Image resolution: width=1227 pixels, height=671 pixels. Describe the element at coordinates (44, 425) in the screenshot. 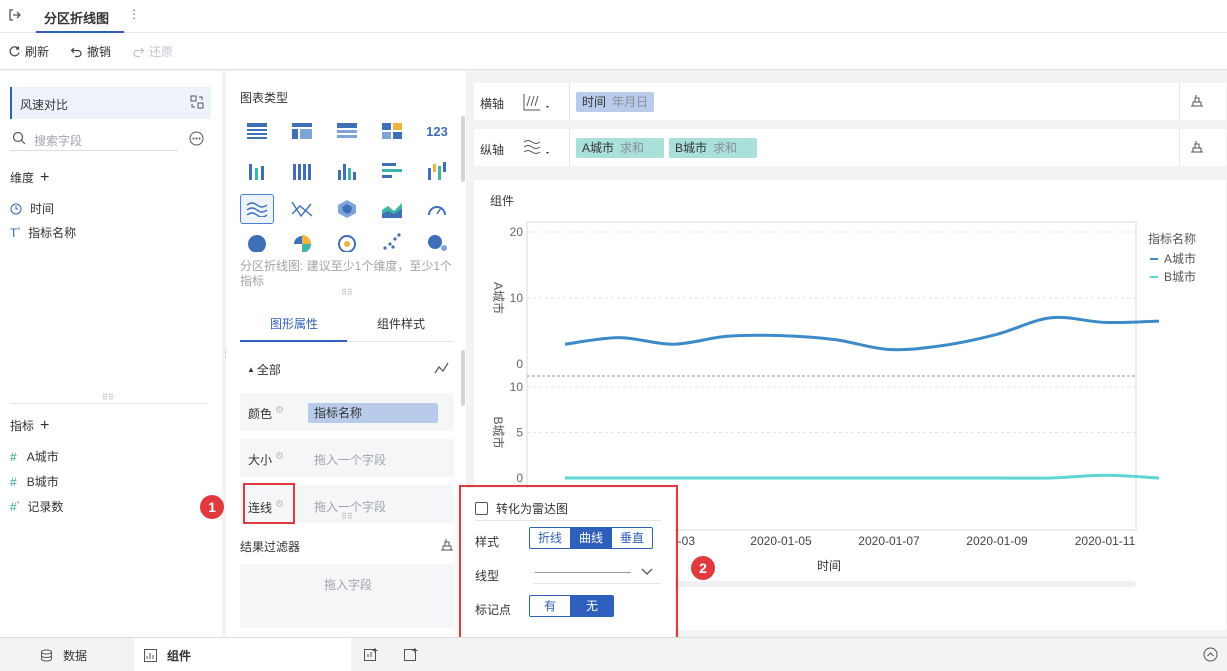

I see `add-measure-icon: +` at that location.